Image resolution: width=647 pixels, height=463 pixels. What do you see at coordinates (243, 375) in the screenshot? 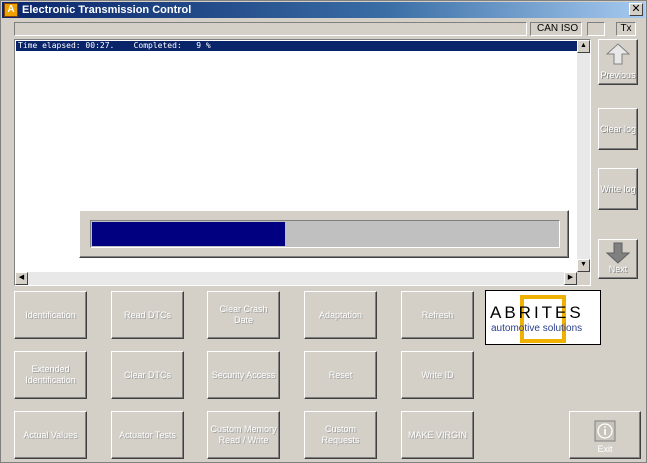
I see `security-access-button: Security Access` at bounding box center [243, 375].